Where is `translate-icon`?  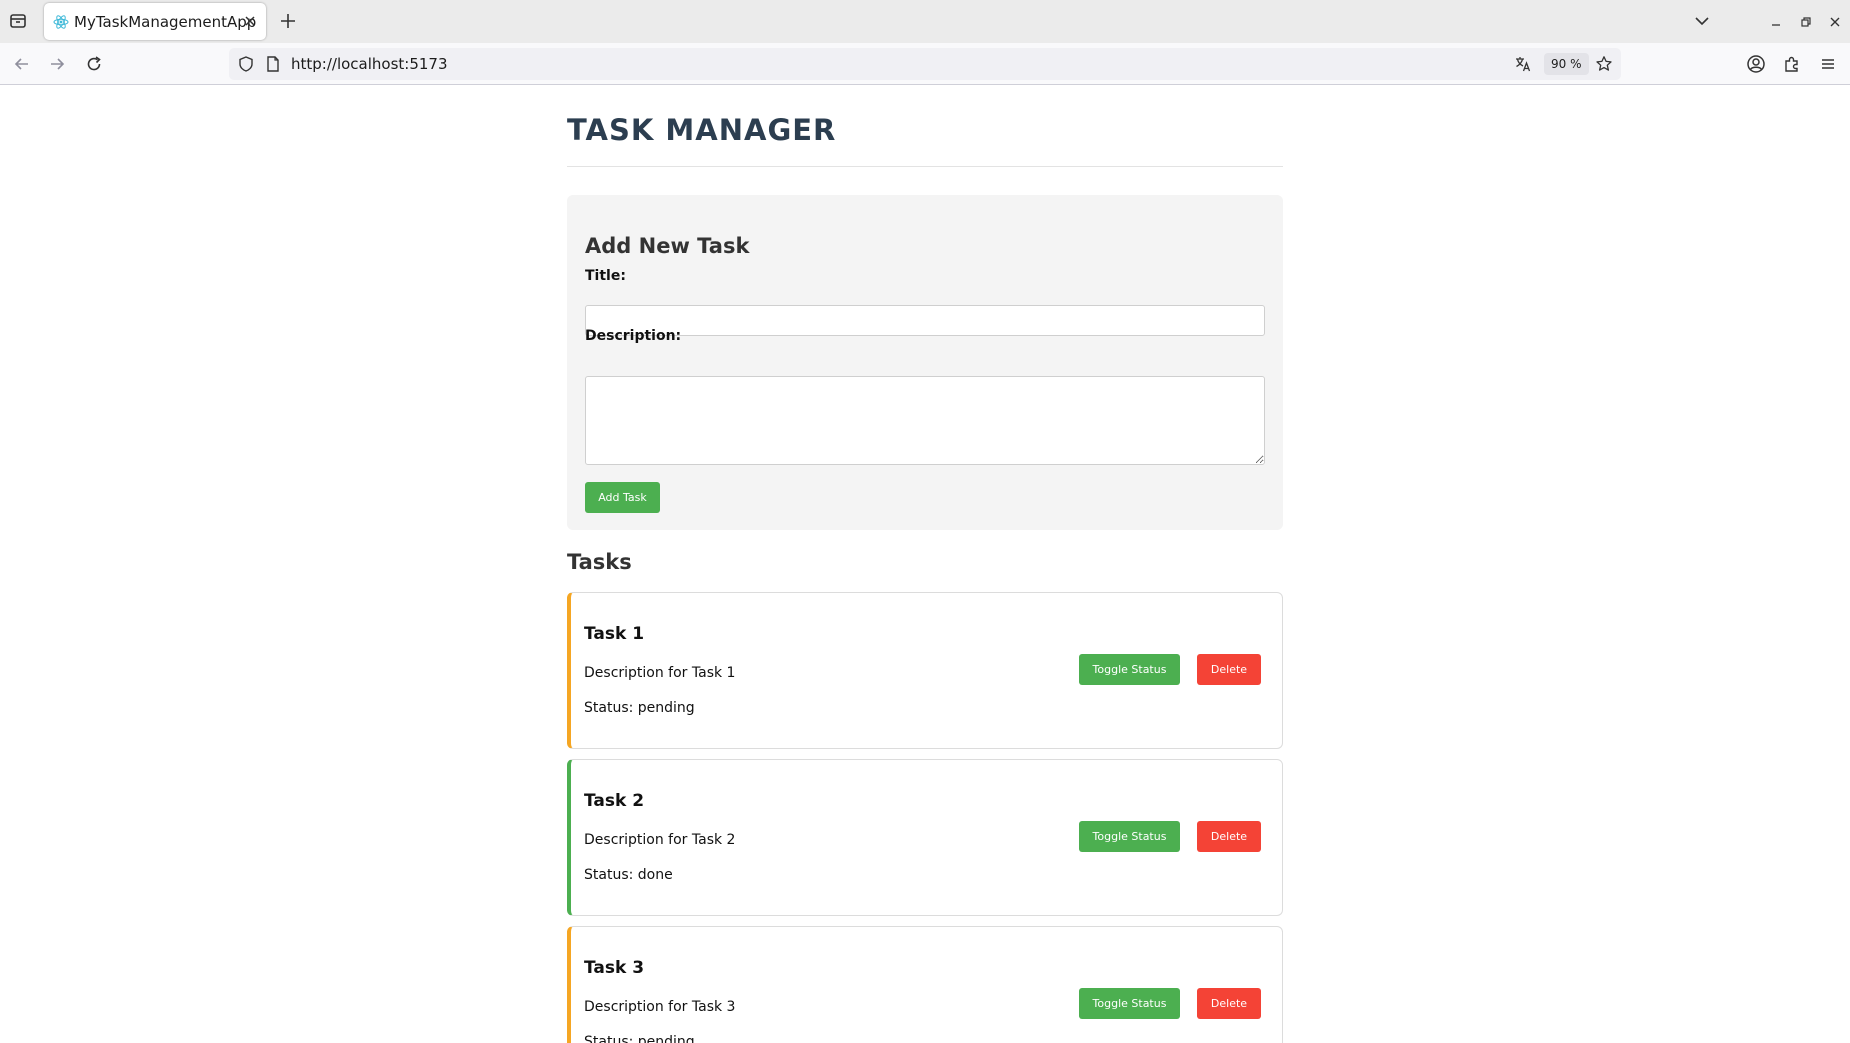
translate-icon is located at coordinates (1523, 64).